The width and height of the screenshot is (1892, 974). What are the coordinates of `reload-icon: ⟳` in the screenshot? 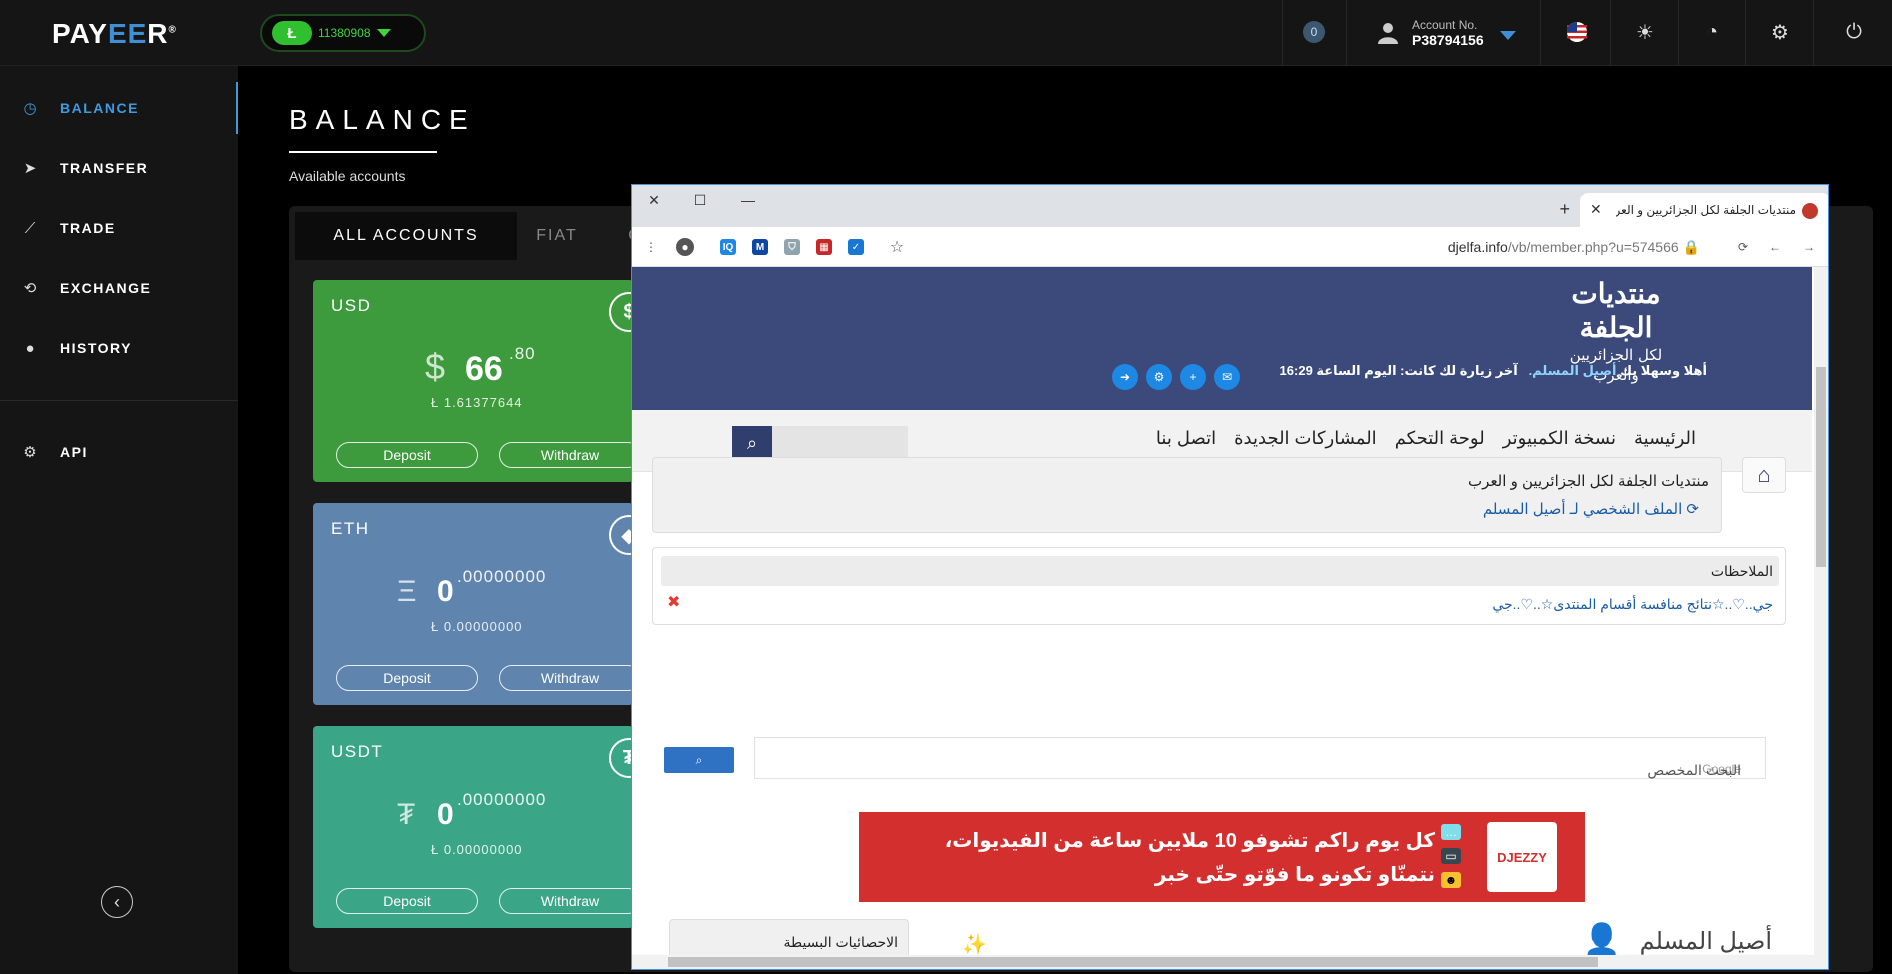 It's located at (1743, 247).